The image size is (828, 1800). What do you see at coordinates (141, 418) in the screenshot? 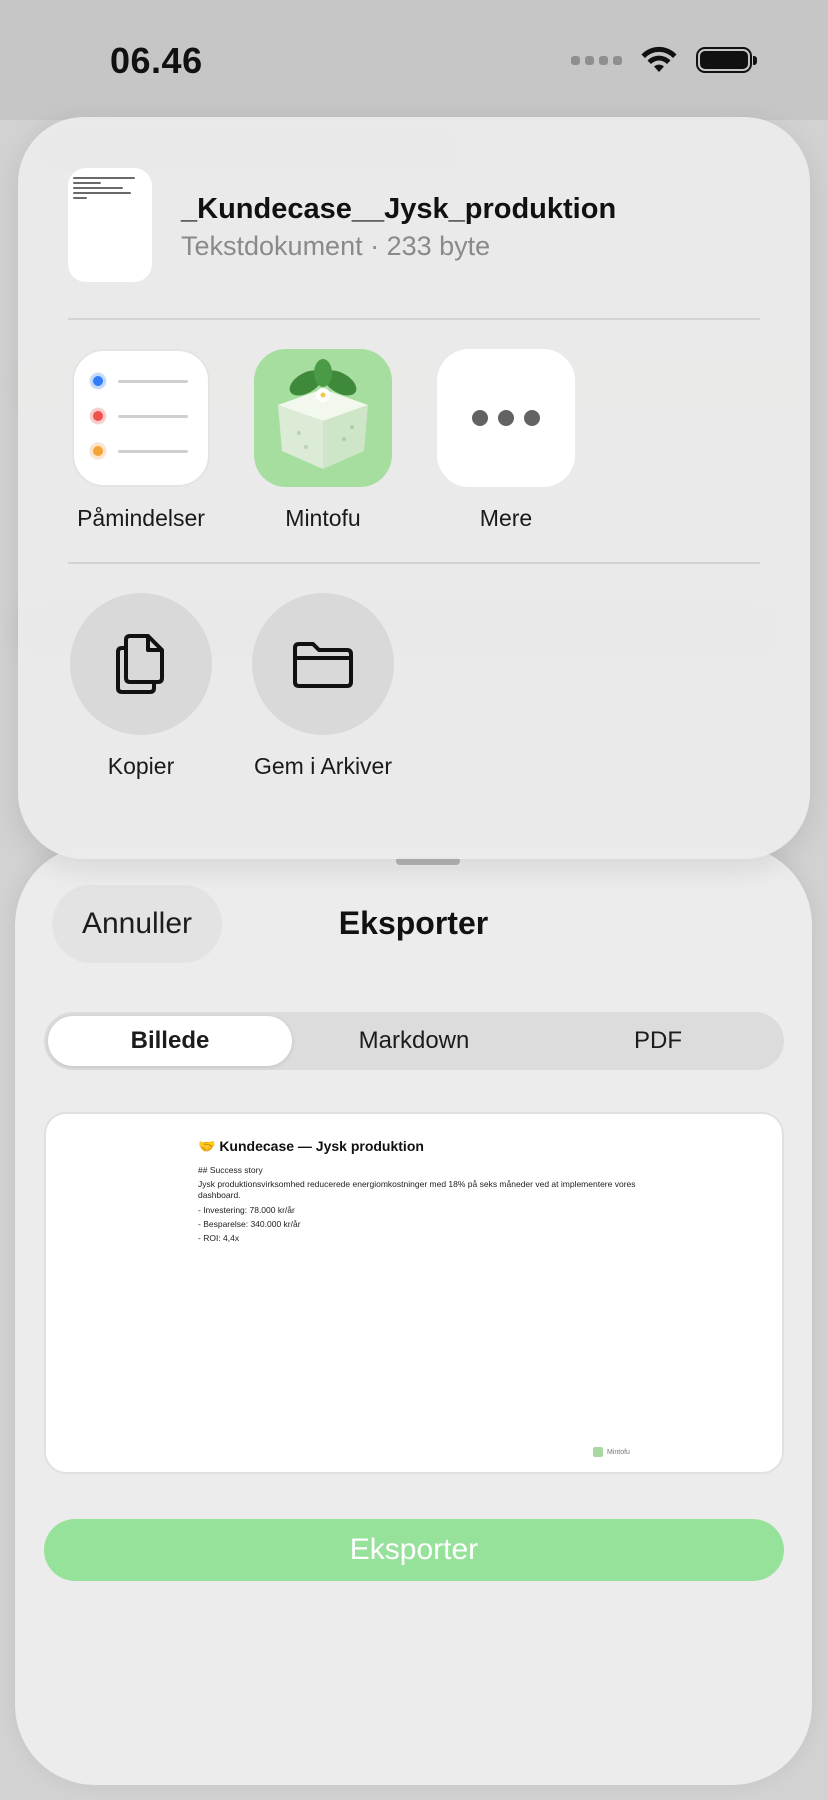
I see `reminders-app-icon` at bounding box center [141, 418].